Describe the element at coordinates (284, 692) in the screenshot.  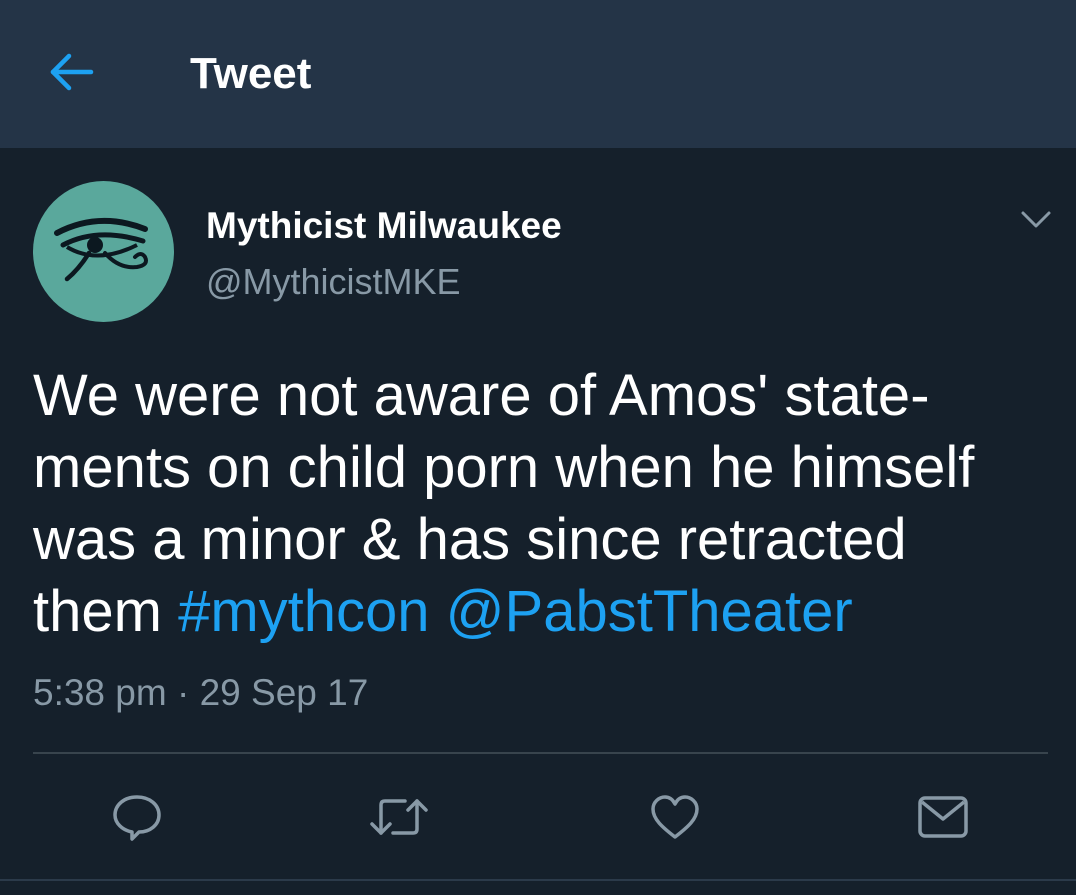
I see `tweet-date: 29 Sep 17` at that location.